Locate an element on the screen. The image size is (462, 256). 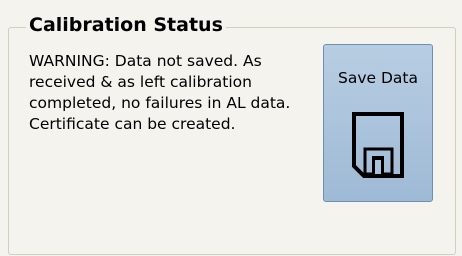
save-data-button: Save Data is located at coordinates (378, 123).